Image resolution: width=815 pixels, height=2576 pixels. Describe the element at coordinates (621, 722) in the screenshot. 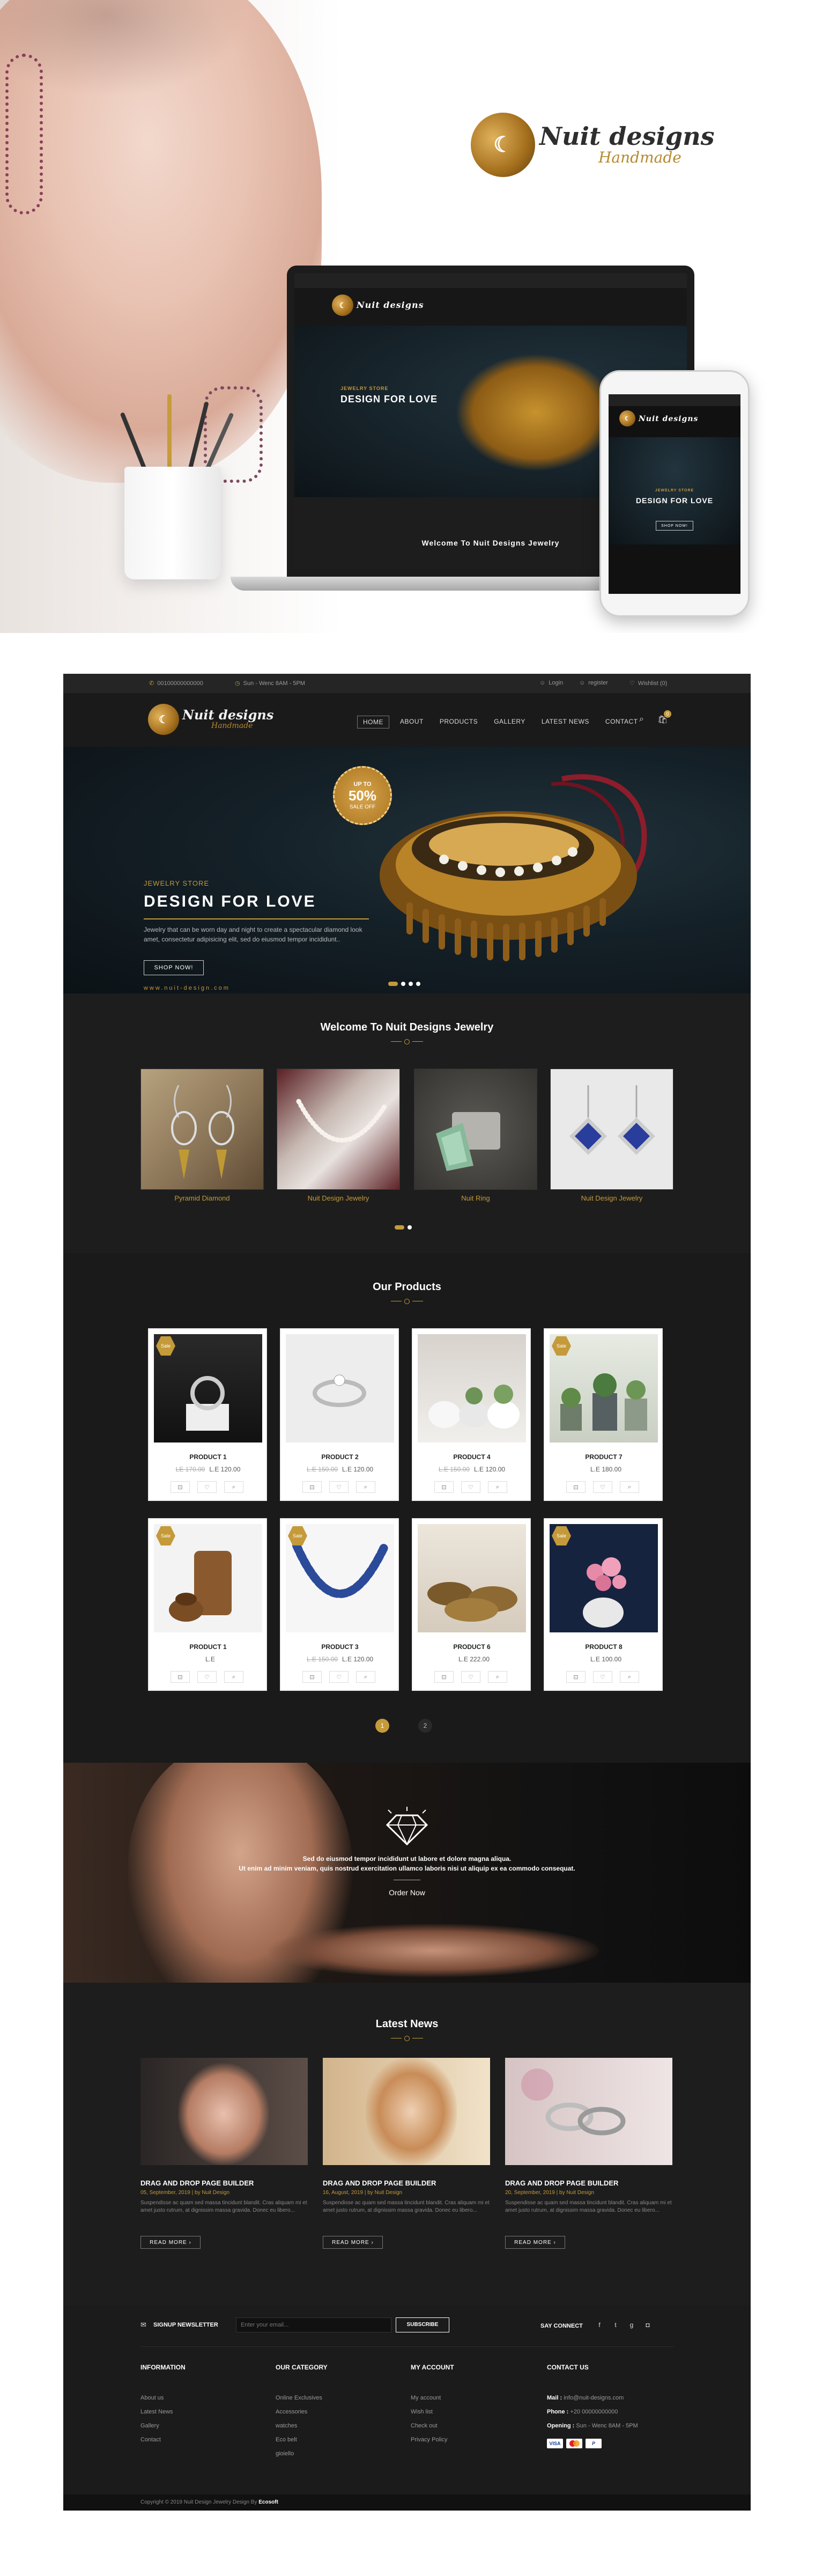

I see `nav-contact: CONTACT` at that location.